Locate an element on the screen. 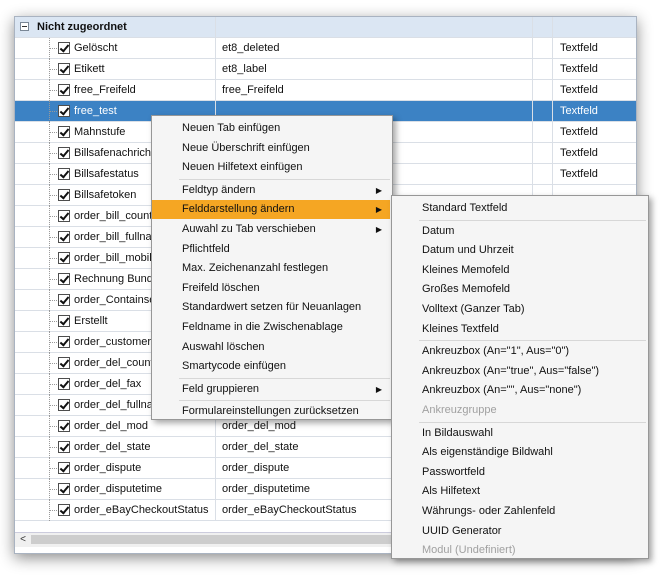  context-menu-item: Pflichtfeld is located at coordinates (271, 249).